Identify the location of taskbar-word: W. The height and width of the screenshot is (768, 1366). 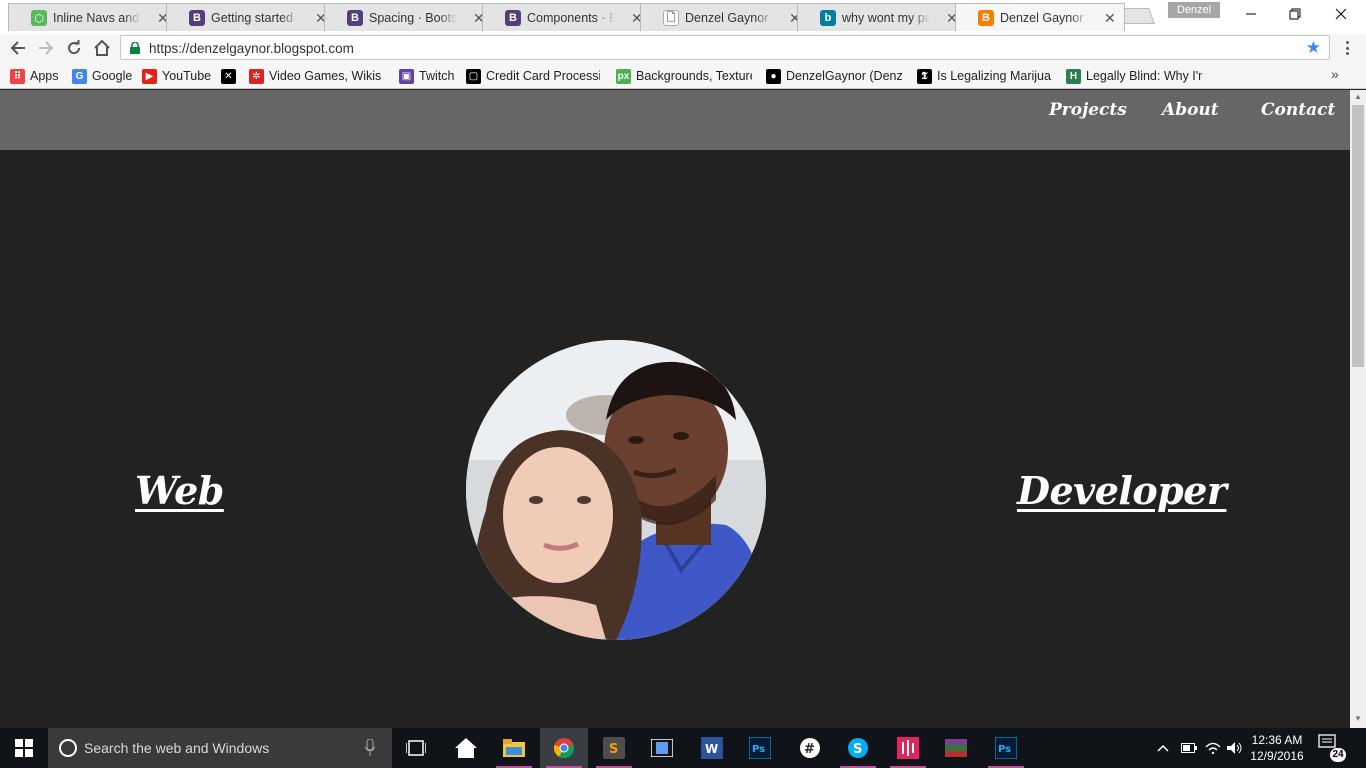
(712, 748).